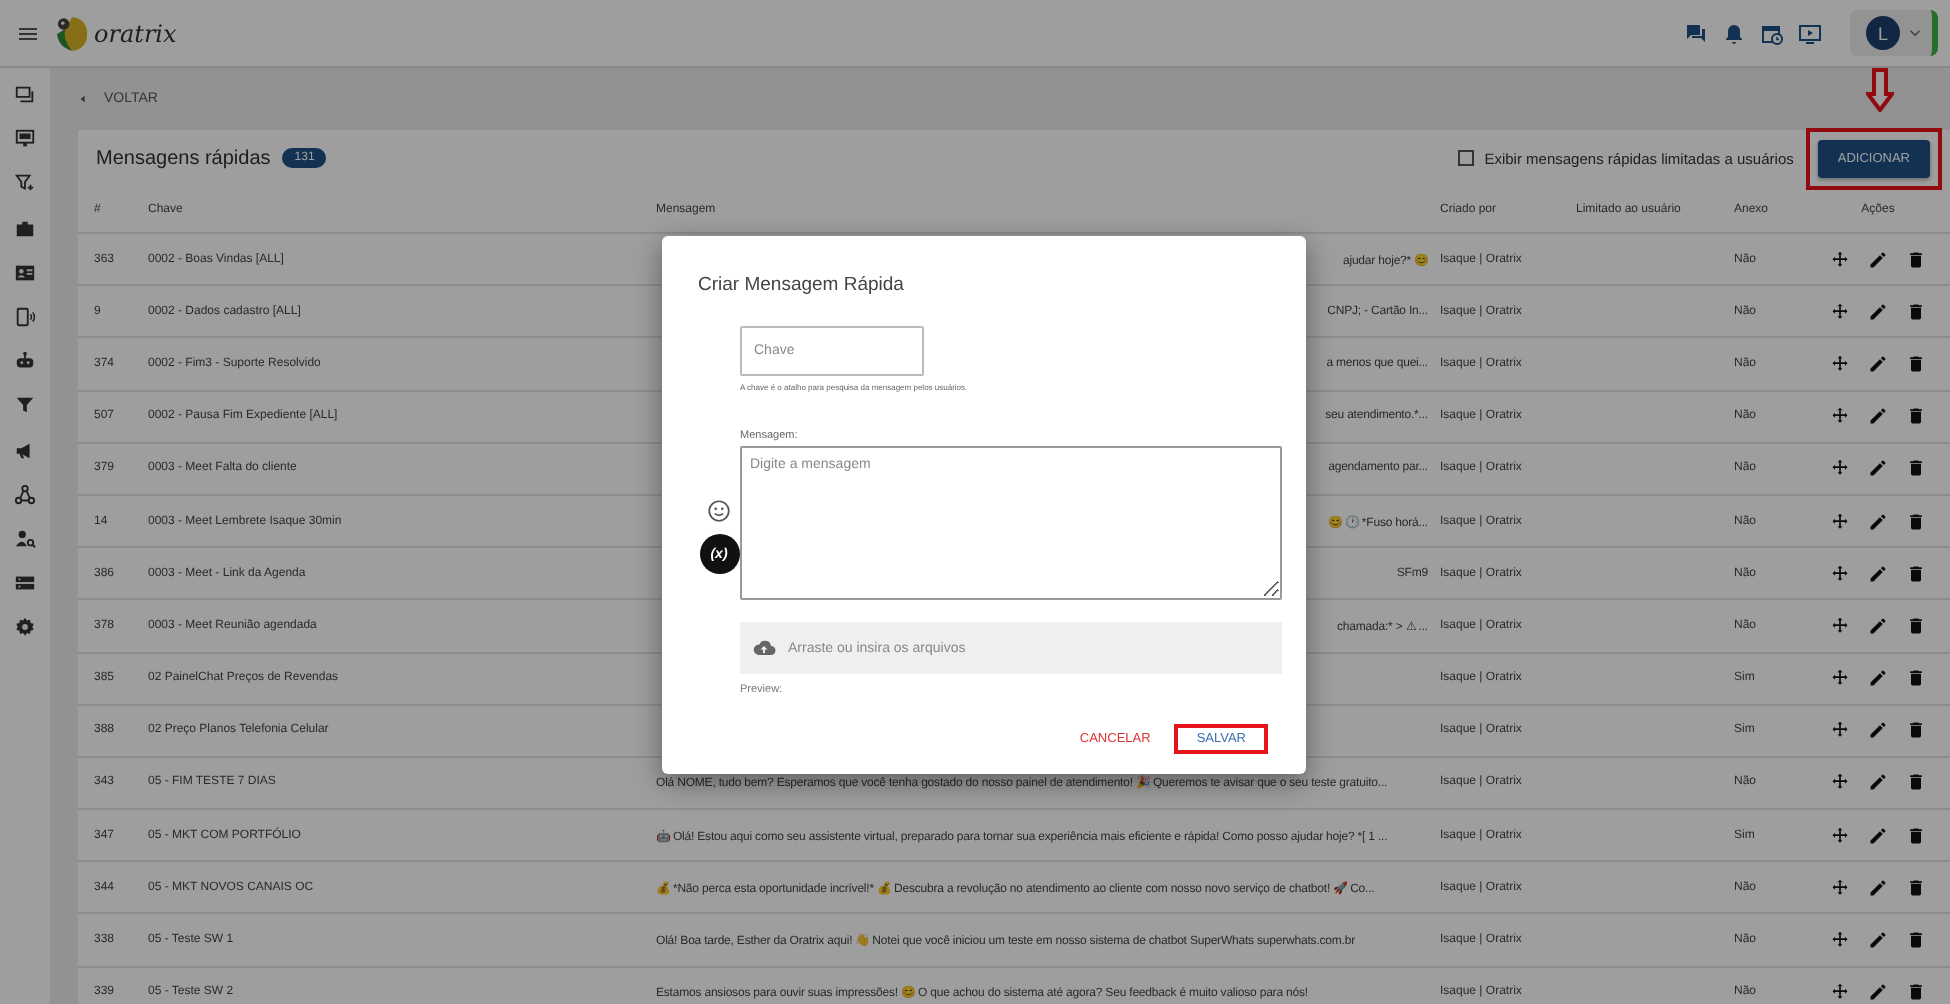 The width and height of the screenshot is (1950, 1004). What do you see at coordinates (83, 99) in the screenshot?
I see `caret-left-icon` at bounding box center [83, 99].